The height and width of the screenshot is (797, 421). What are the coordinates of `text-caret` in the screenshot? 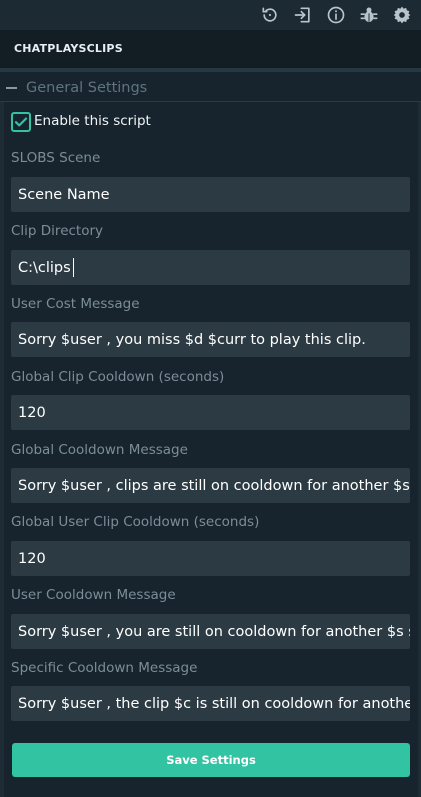 It's located at (73, 267).